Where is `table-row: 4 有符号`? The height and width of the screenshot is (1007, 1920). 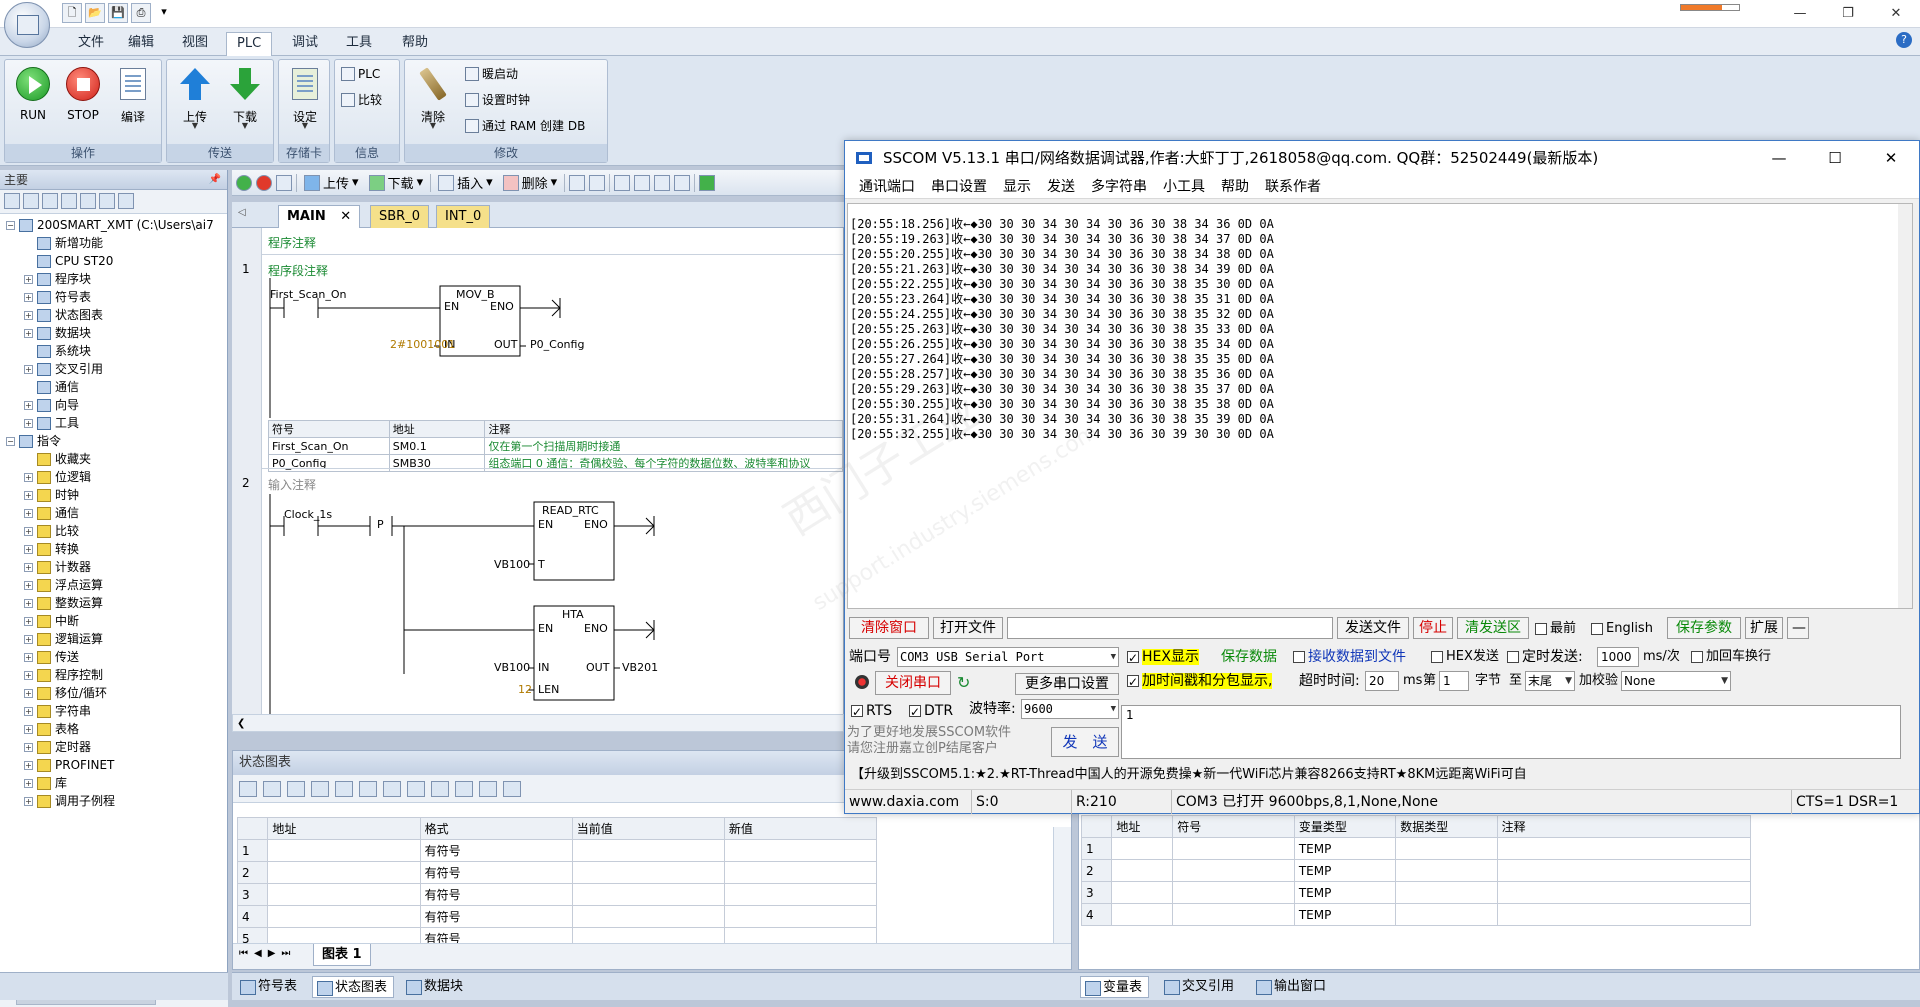
table-row: 4 有符号 is located at coordinates (557, 916).